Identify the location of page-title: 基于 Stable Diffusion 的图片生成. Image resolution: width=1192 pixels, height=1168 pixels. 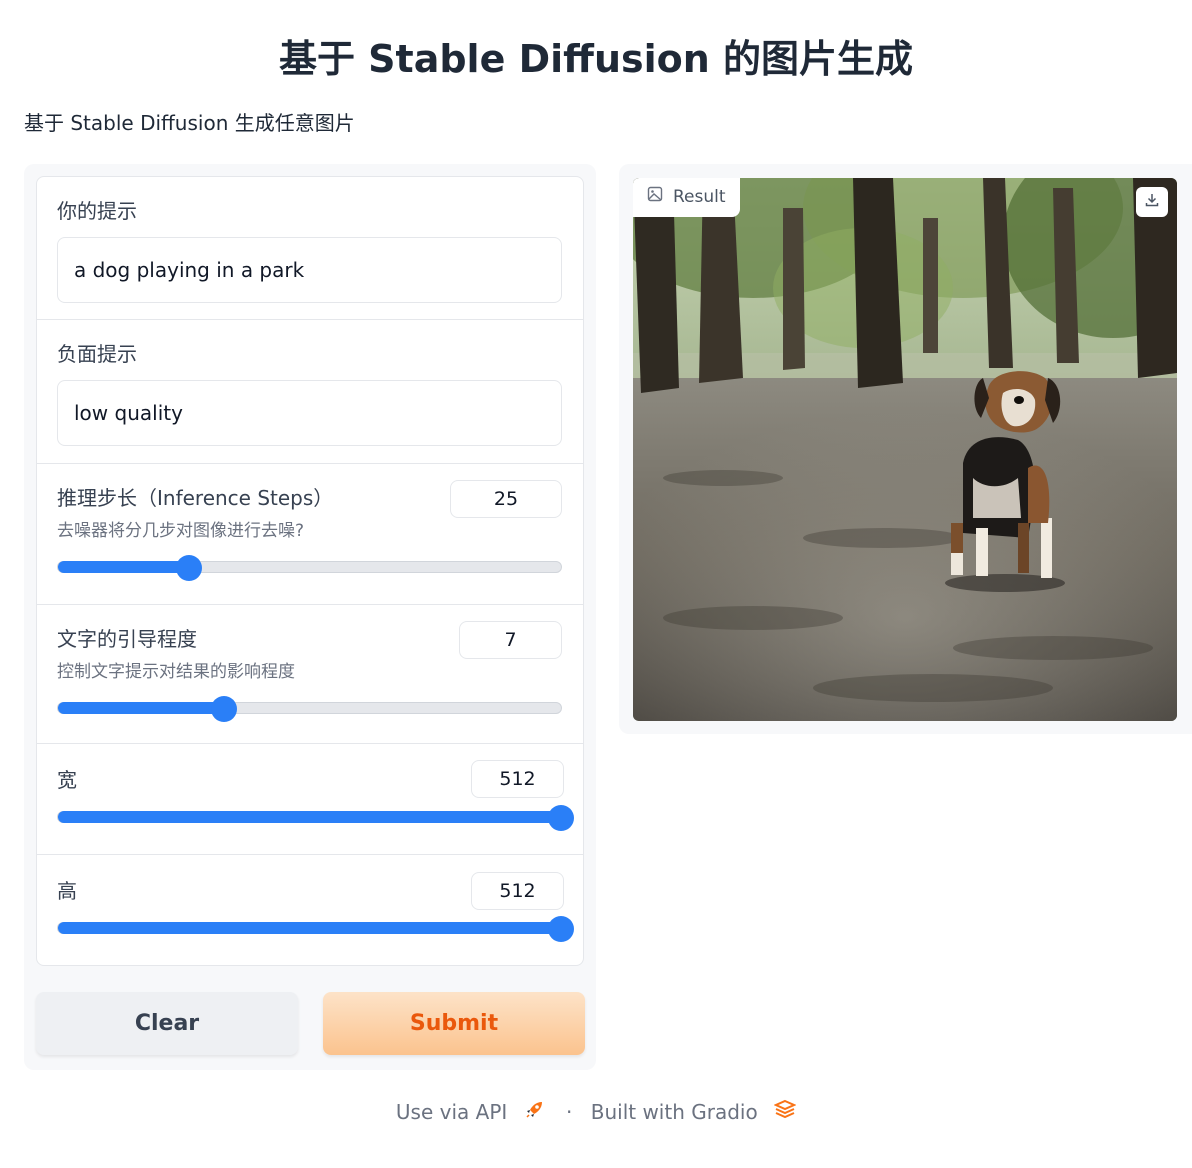
(596, 59).